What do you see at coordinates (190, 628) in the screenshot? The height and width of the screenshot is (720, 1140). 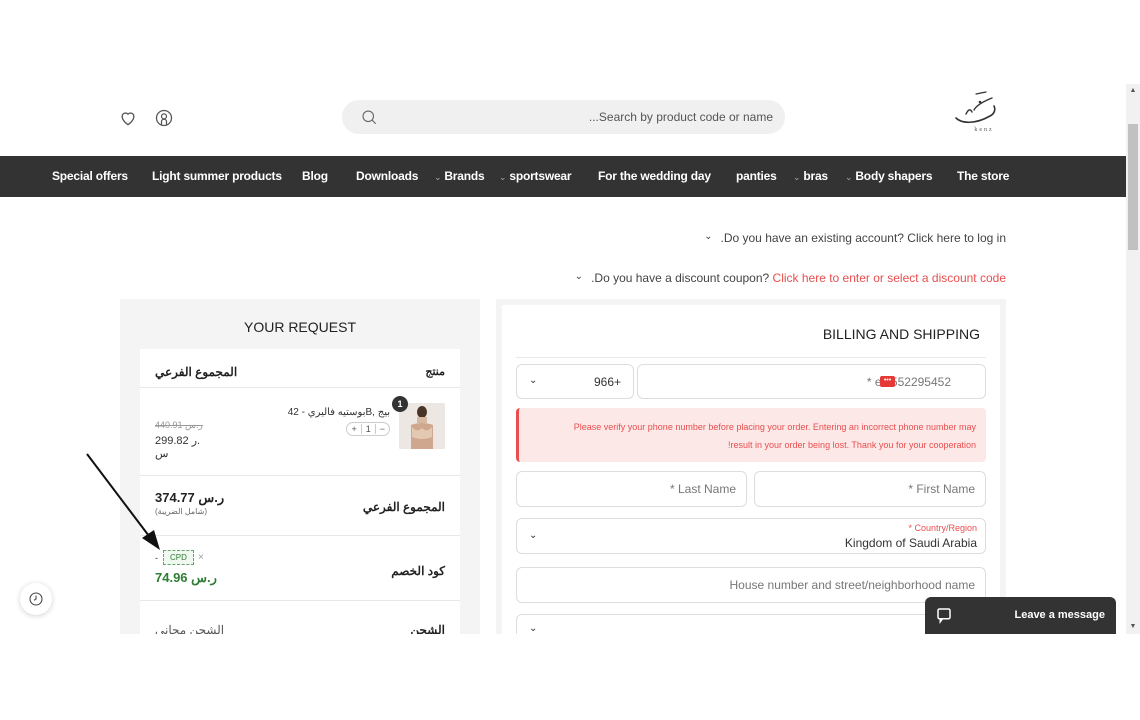 I see `shipping-value: الشحن مجاني` at bounding box center [190, 628].